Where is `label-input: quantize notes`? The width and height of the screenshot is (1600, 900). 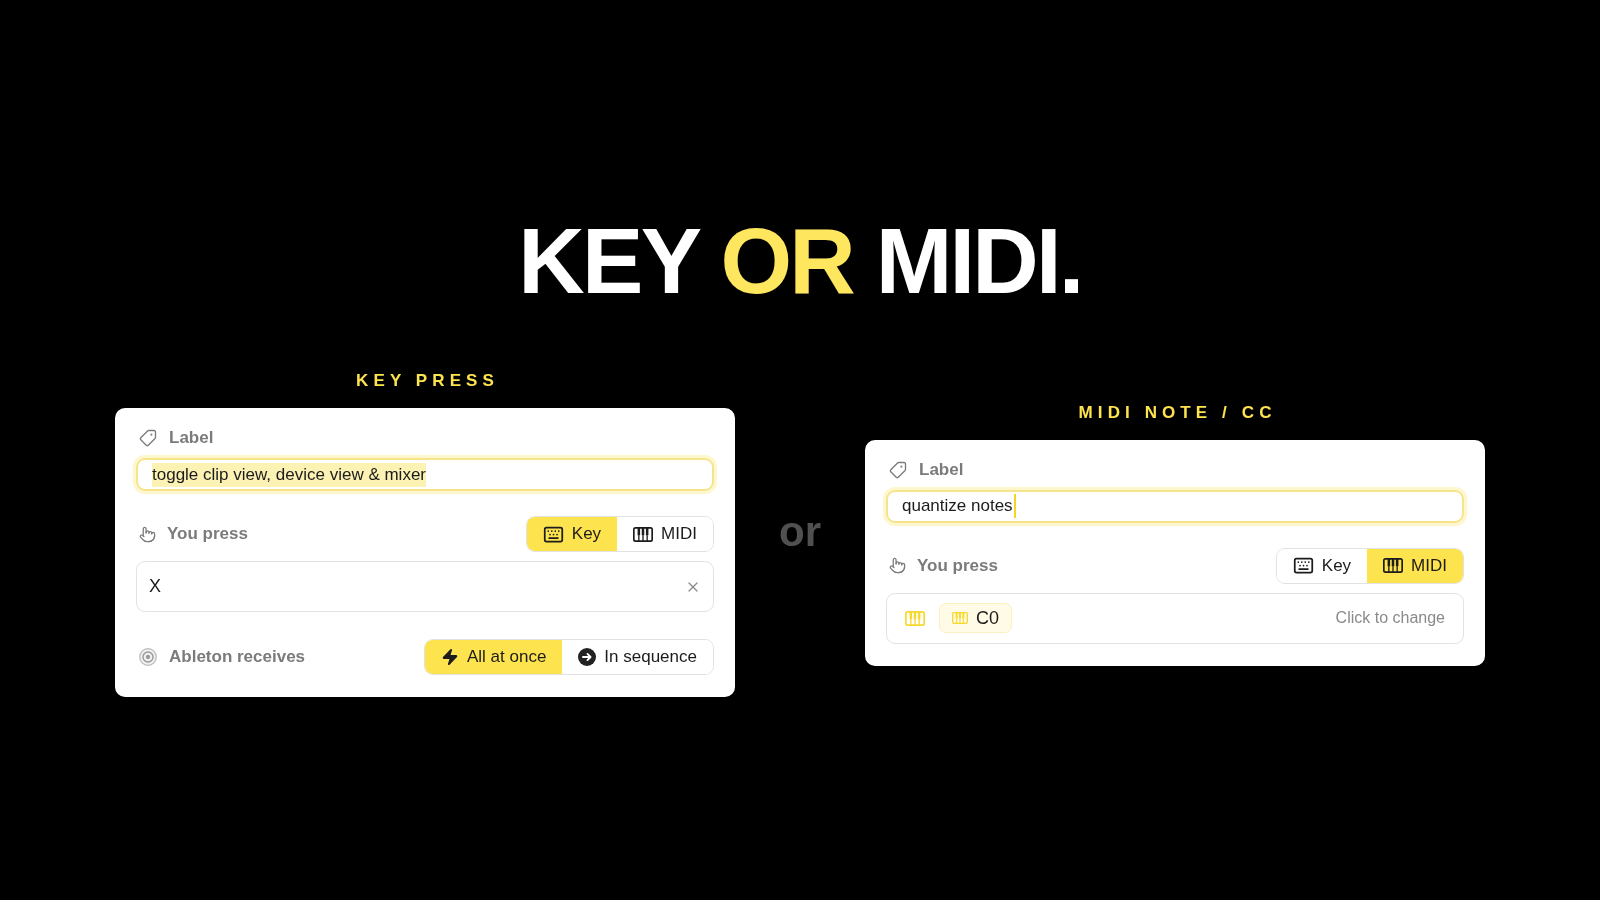 label-input: quantize notes is located at coordinates (1175, 506).